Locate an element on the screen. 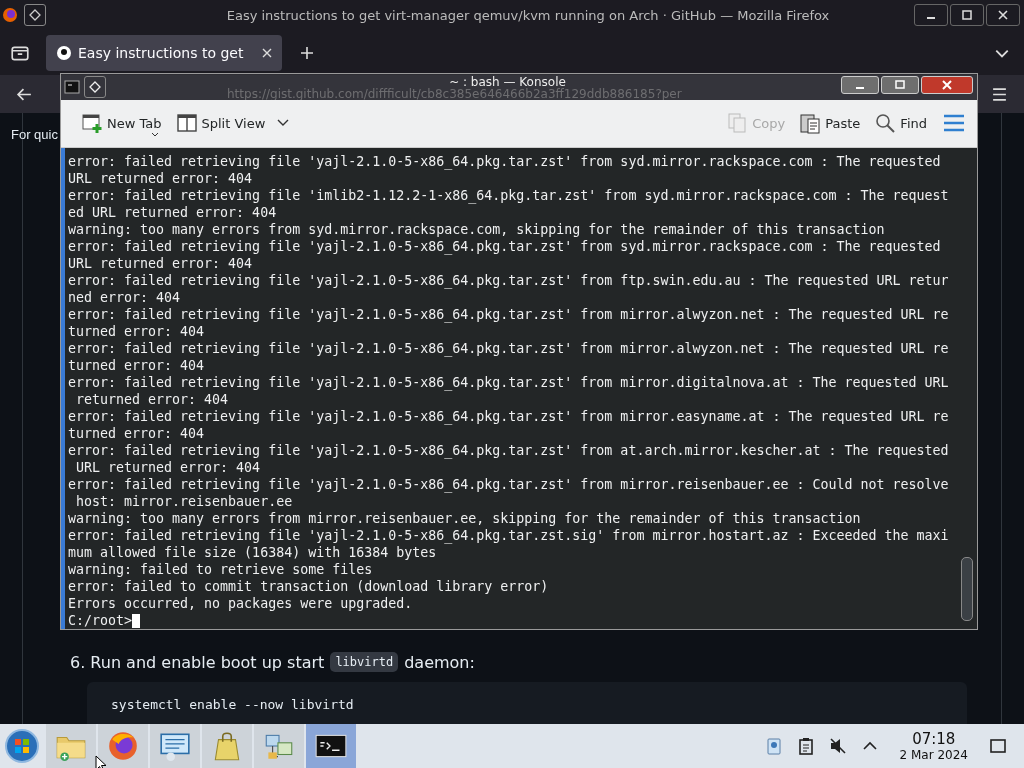 This screenshot has width=1024, height=768. terminal-line: Errors occurred, no packages were upgraded. is located at coordinates (241, 603).